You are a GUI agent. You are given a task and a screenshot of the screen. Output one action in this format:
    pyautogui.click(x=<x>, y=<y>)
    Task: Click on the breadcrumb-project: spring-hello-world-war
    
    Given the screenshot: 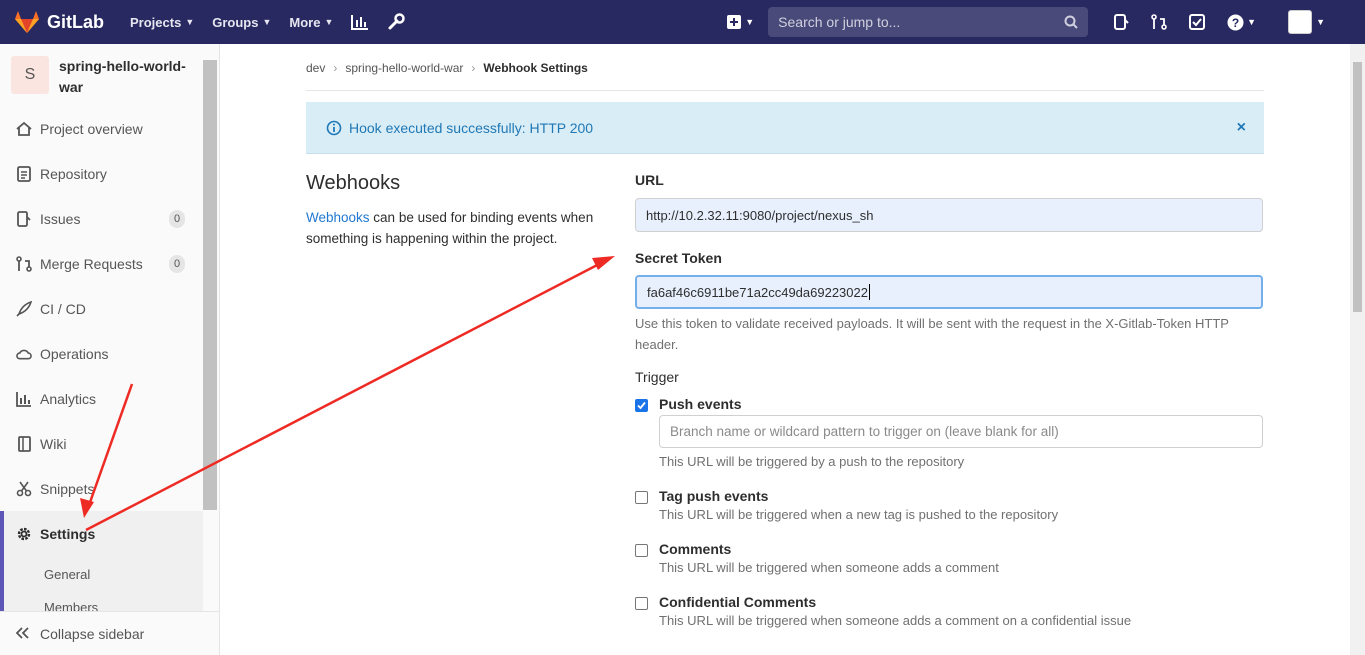 What is the action you would take?
    pyautogui.click(x=404, y=68)
    